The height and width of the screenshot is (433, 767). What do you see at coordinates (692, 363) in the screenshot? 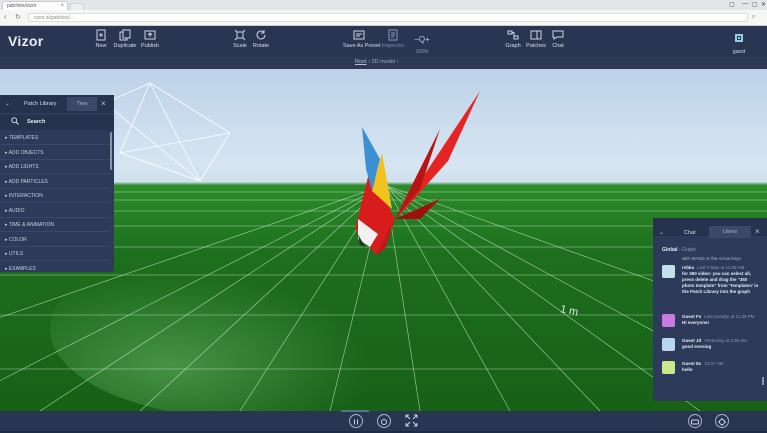
I see `message-author: Guest 8o` at bounding box center [692, 363].